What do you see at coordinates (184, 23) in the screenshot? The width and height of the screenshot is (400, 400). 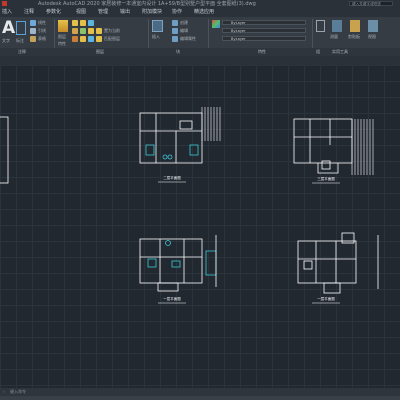 I see `create-label: 创建` at bounding box center [184, 23].